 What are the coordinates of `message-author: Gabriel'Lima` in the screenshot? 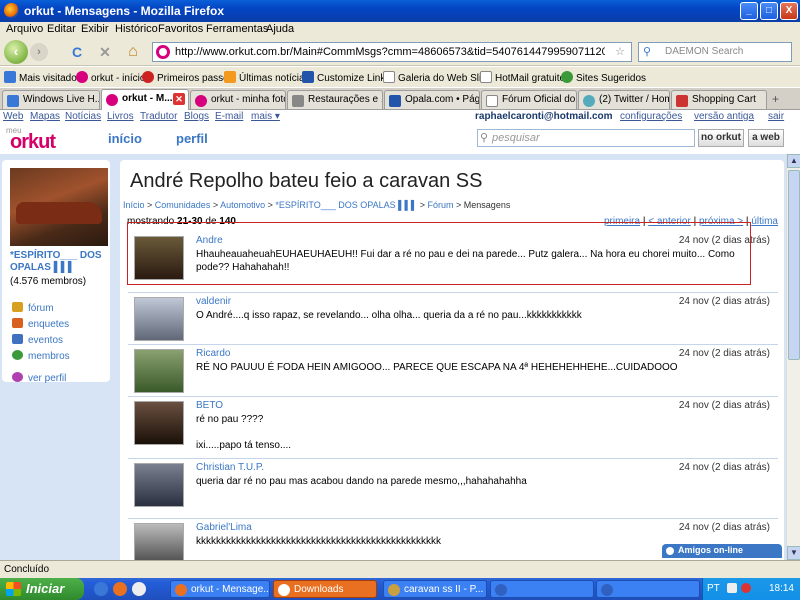 It's located at (224, 527).